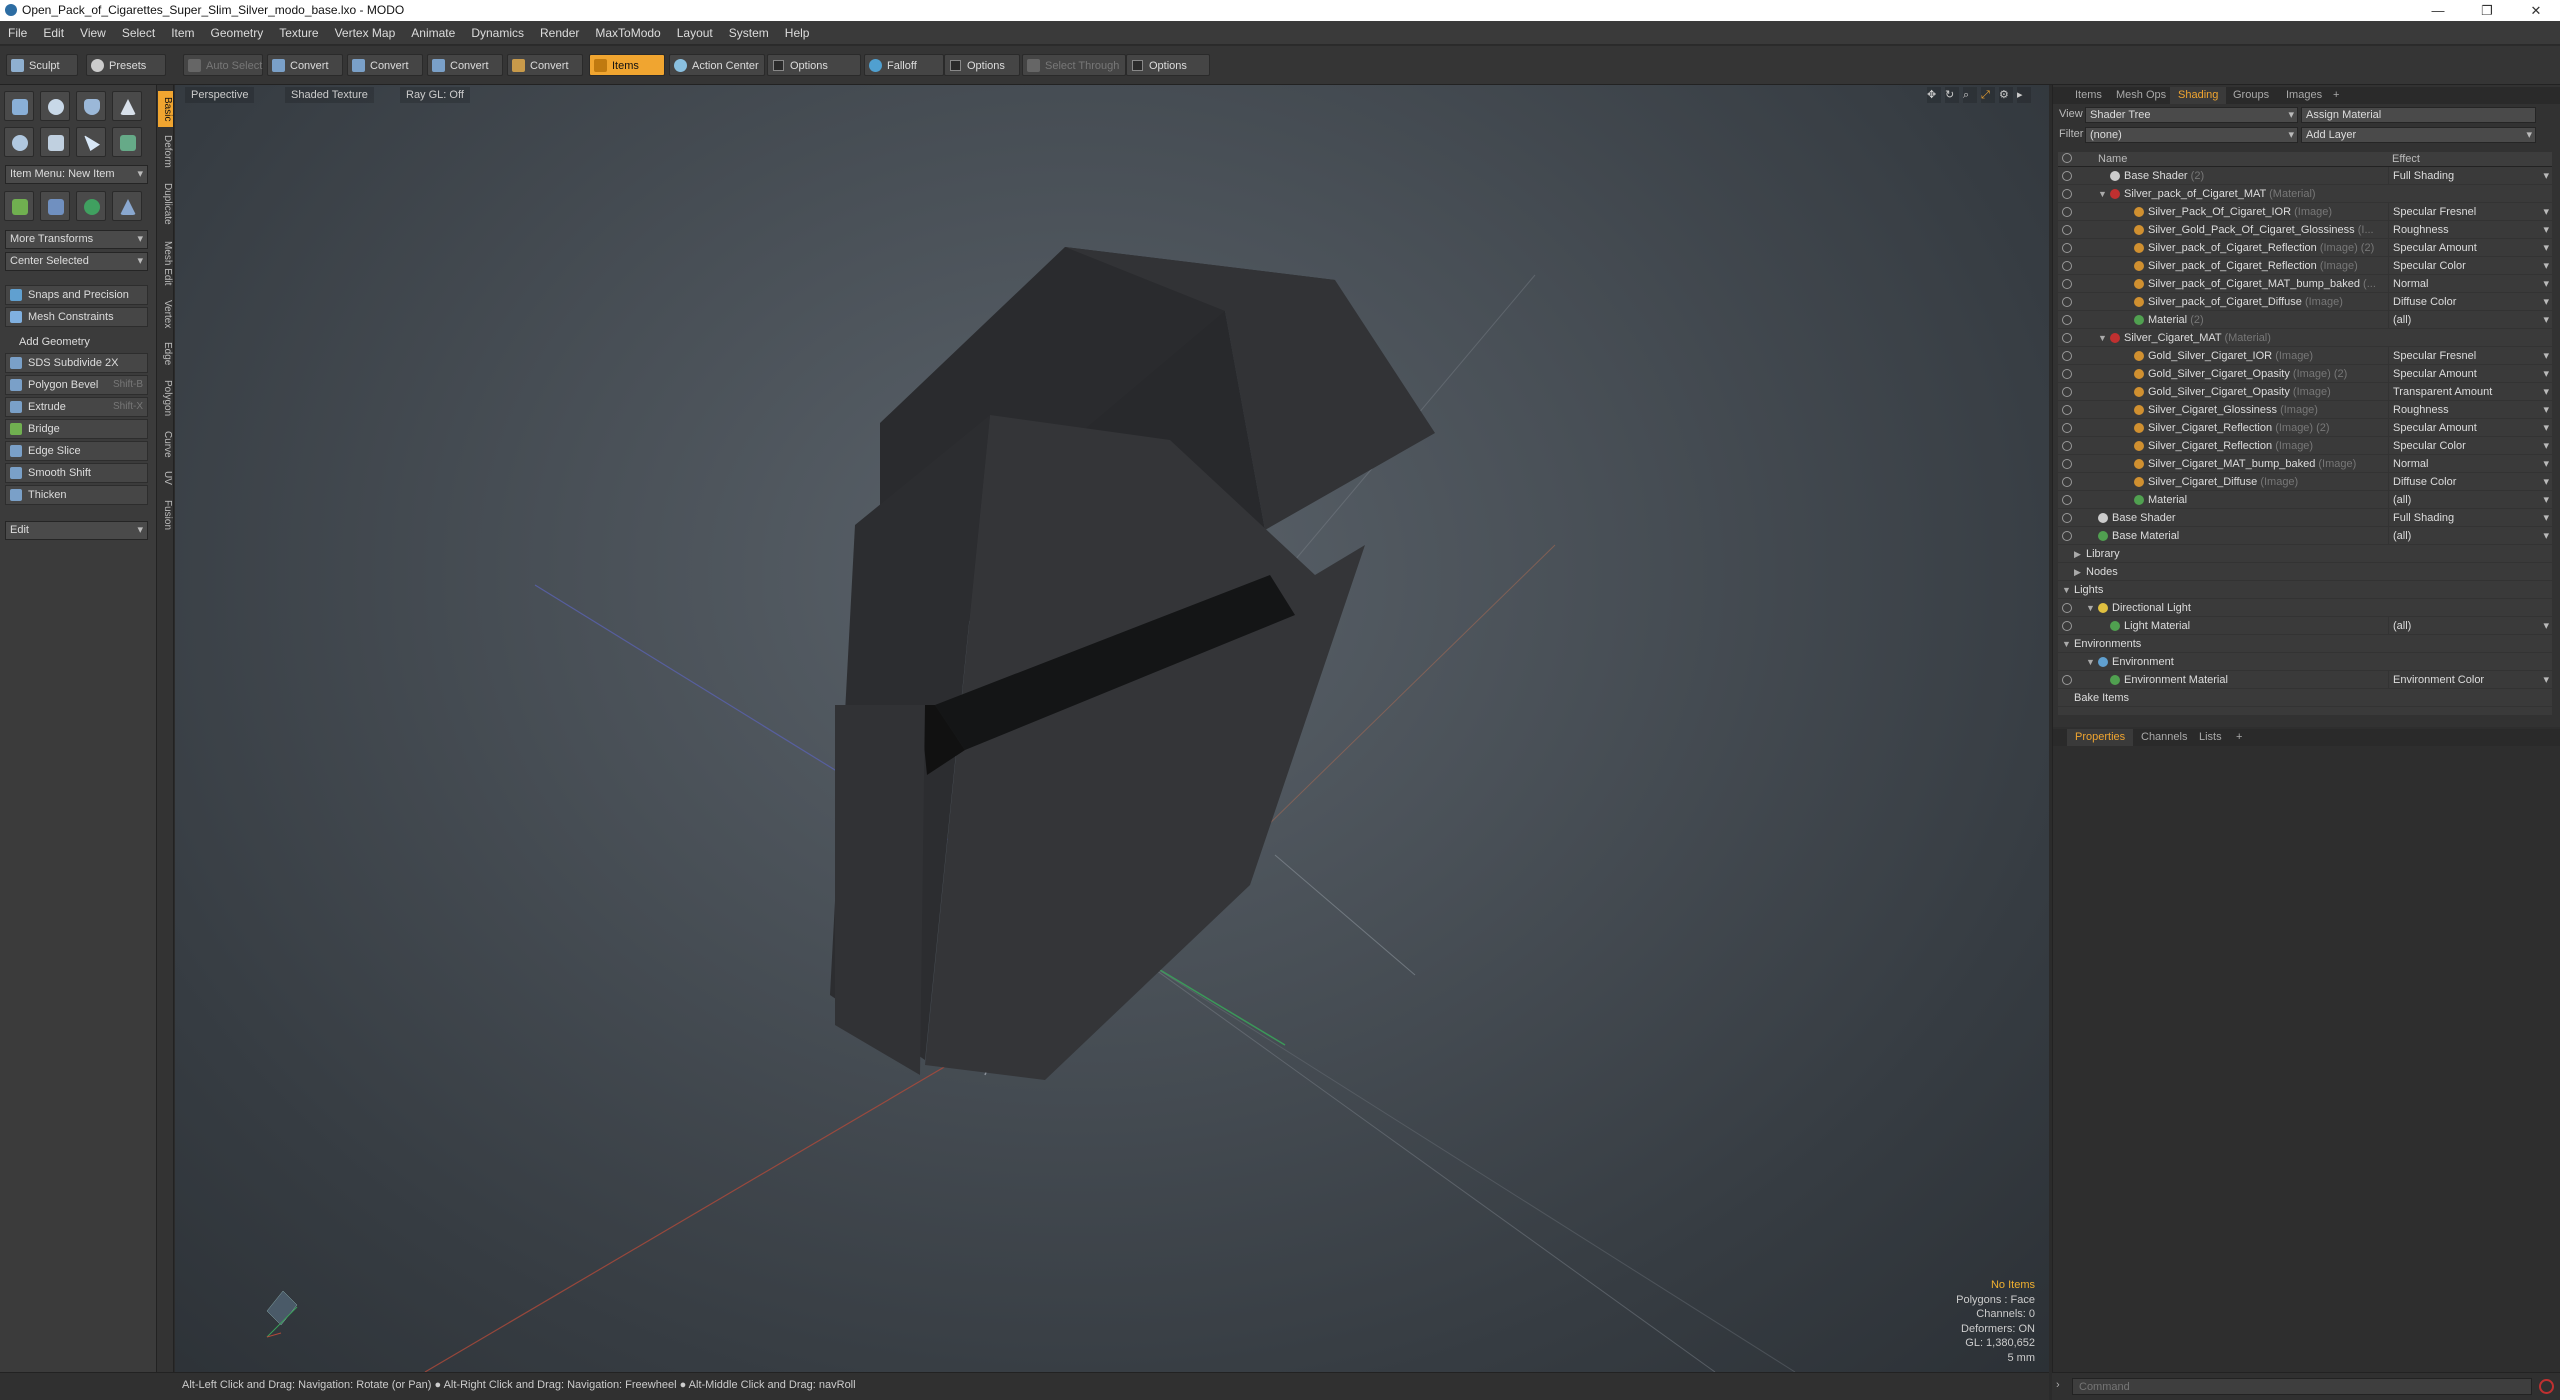 The image size is (2560, 1400). Describe the element at coordinates (2198, 95) in the screenshot. I see `tab-shading: Shading` at that location.